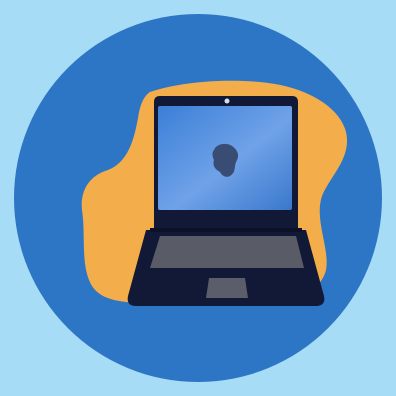 The image size is (396, 396). What do you see at coordinates (227, 288) in the screenshot?
I see `trackpad` at bounding box center [227, 288].